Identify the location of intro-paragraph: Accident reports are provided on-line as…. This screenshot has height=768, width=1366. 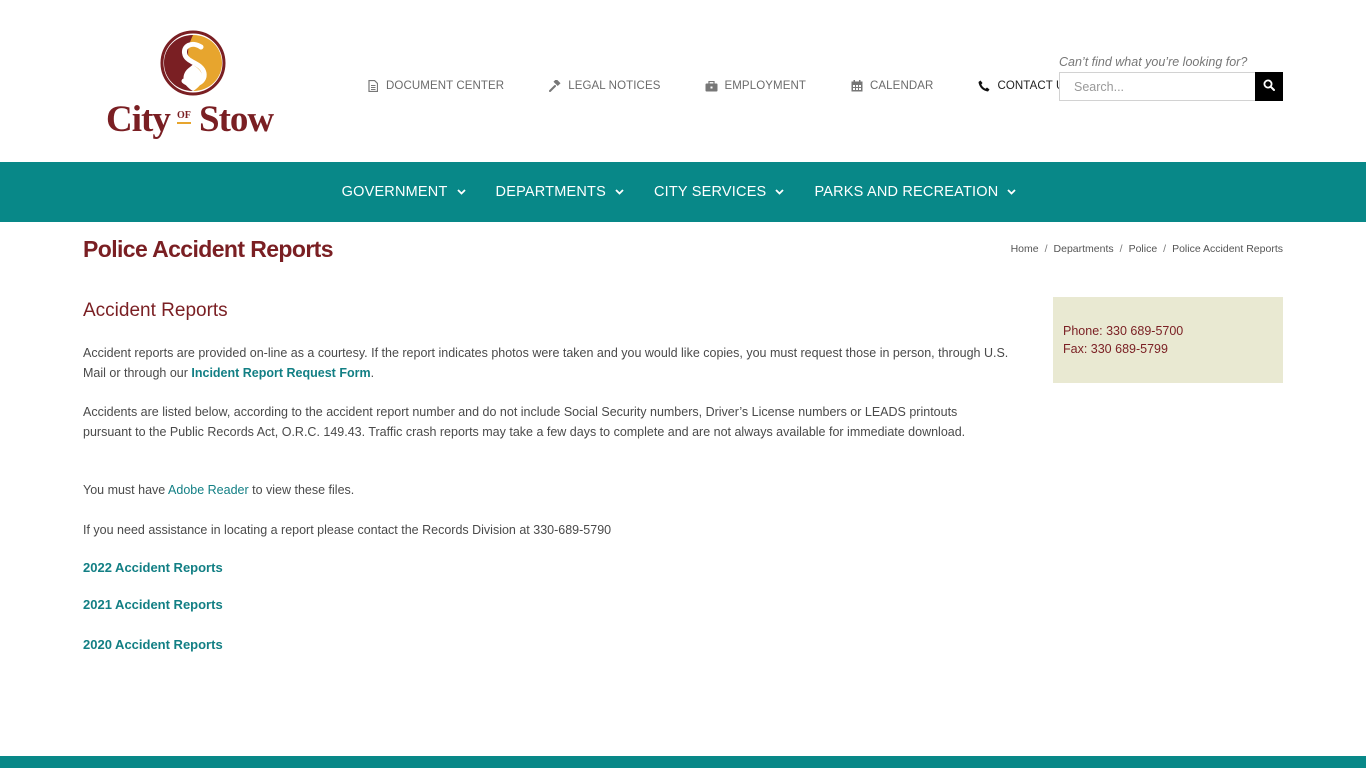
(548, 363).